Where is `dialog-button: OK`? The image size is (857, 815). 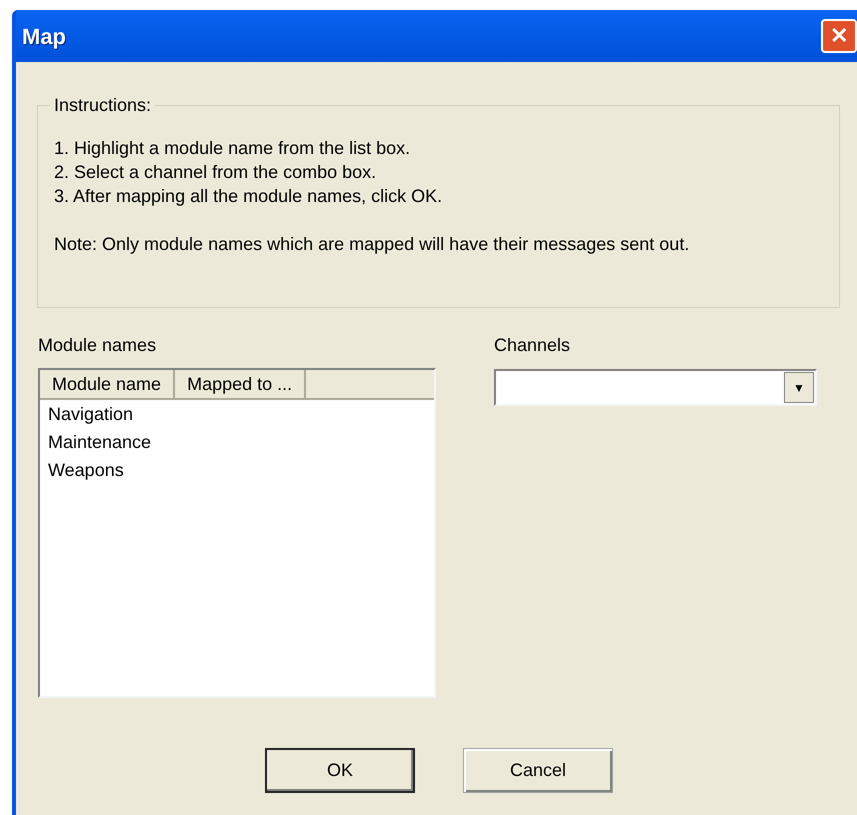
dialog-button: OK is located at coordinates (340, 770).